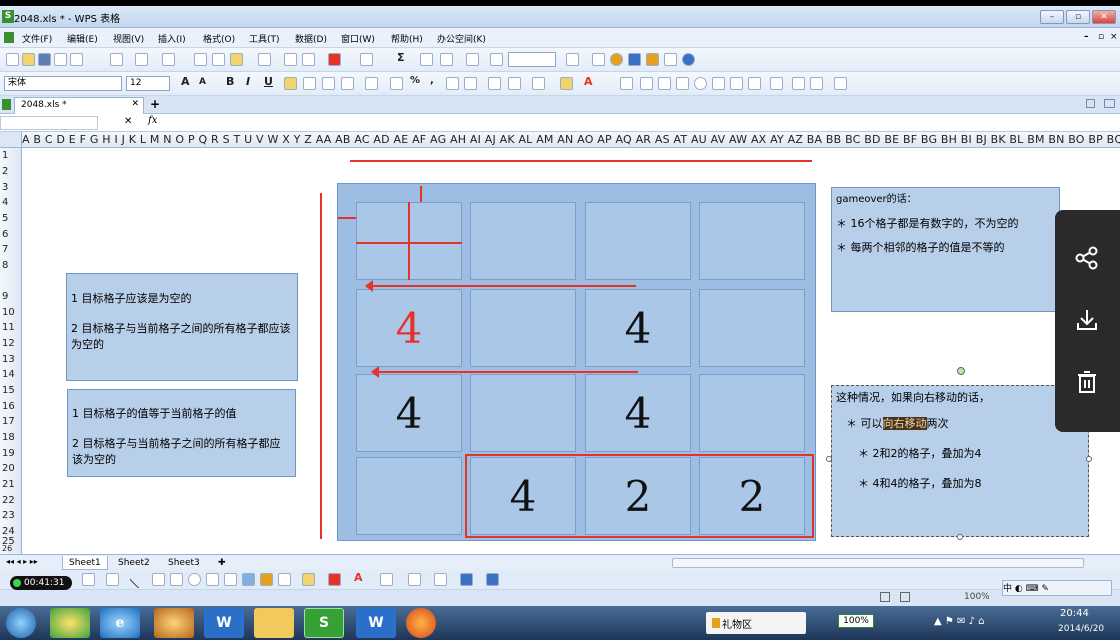 The width and height of the screenshot is (1120, 640). I want to click on template-icon, so click(634, 59).